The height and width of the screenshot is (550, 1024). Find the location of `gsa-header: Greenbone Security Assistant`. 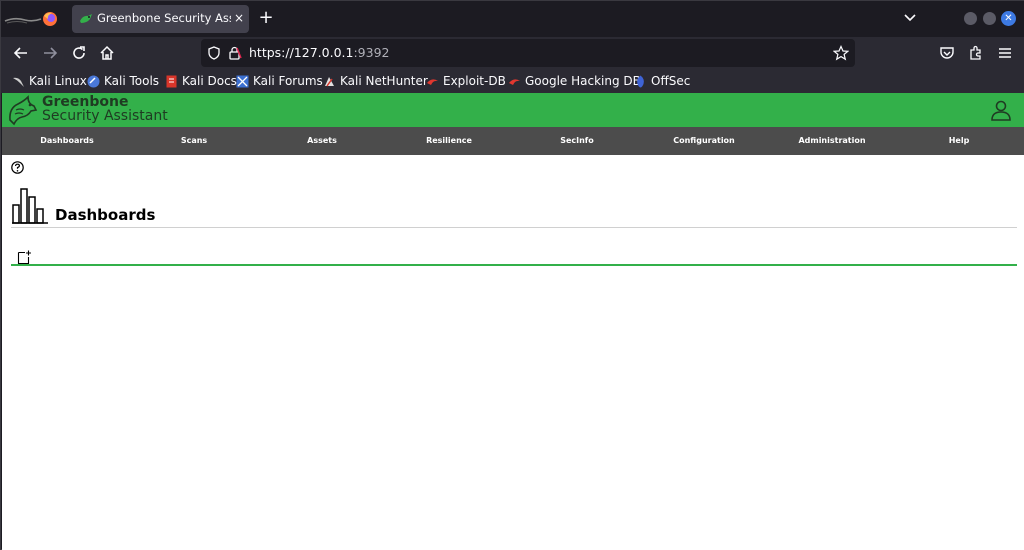

gsa-header: Greenbone Security Assistant is located at coordinates (513, 110).